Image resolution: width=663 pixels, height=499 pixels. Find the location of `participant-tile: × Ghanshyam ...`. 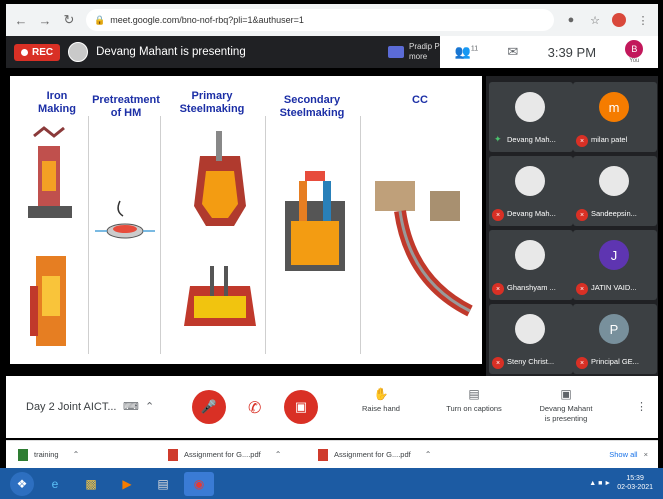

participant-tile: × Ghanshyam ... is located at coordinates (531, 265).